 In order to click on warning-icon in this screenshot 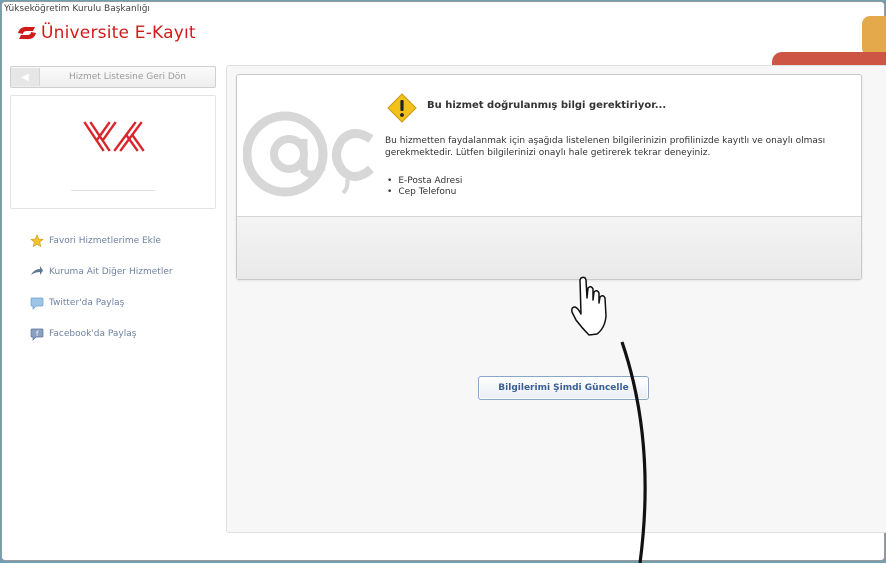, I will do `click(402, 108)`.